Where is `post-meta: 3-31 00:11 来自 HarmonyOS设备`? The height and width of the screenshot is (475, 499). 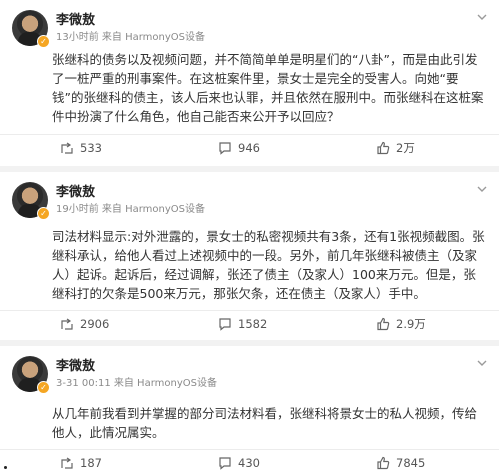
post-meta: 3-31 00:11 来自 HarmonyOS设备 is located at coordinates (136, 383).